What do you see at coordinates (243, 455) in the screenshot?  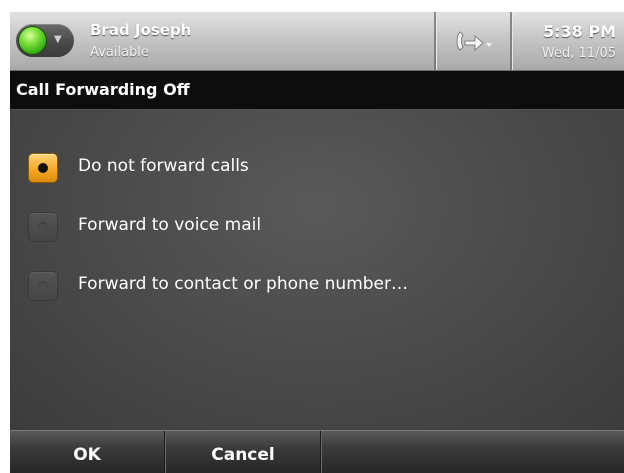 I see `cancel-button-label: Cancel` at bounding box center [243, 455].